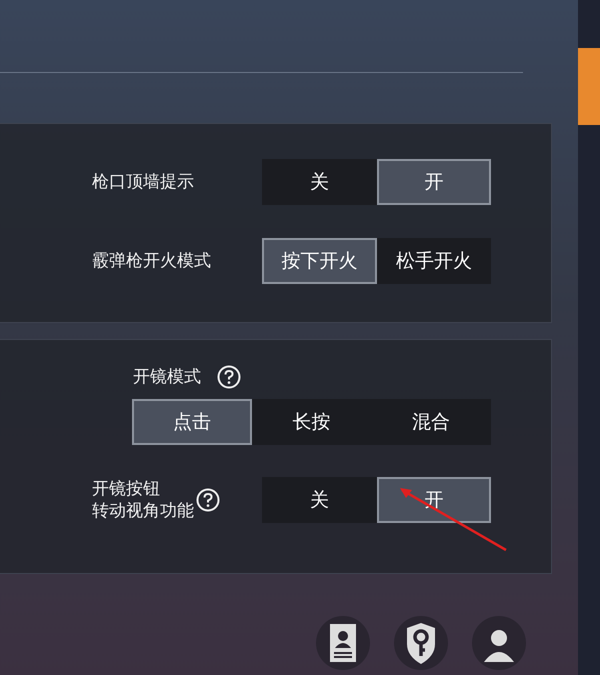  I want to click on option-button: 松手开火, so click(433, 261).